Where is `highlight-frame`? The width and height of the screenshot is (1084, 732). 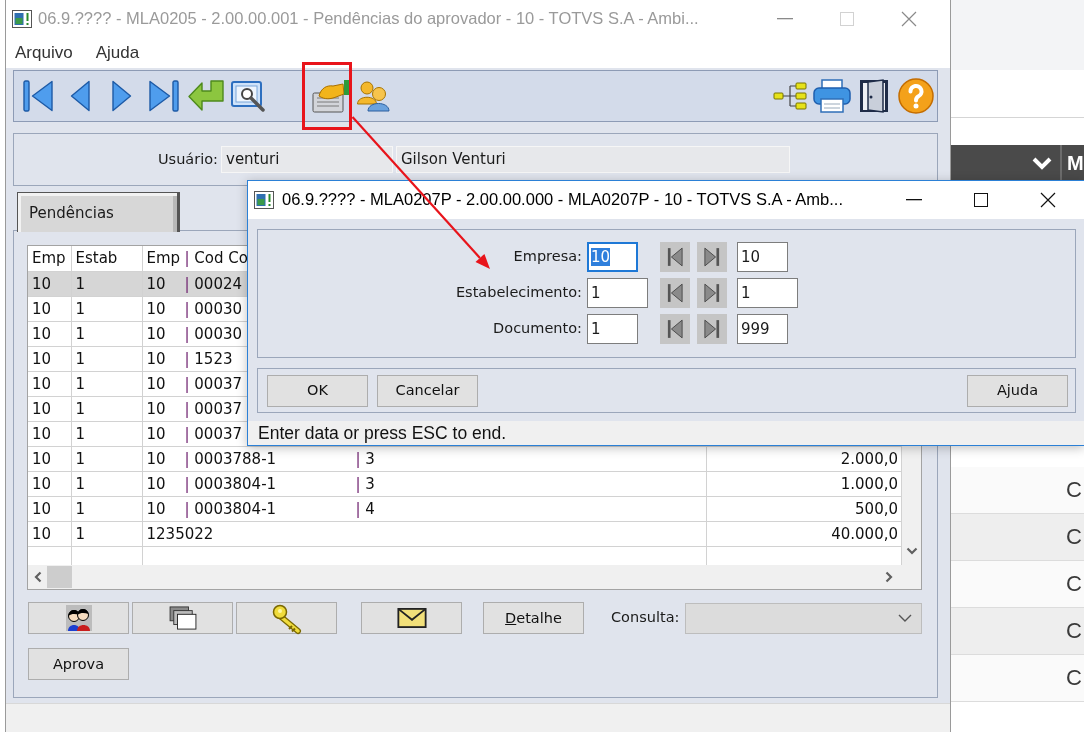 highlight-frame is located at coordinates (327, 96).